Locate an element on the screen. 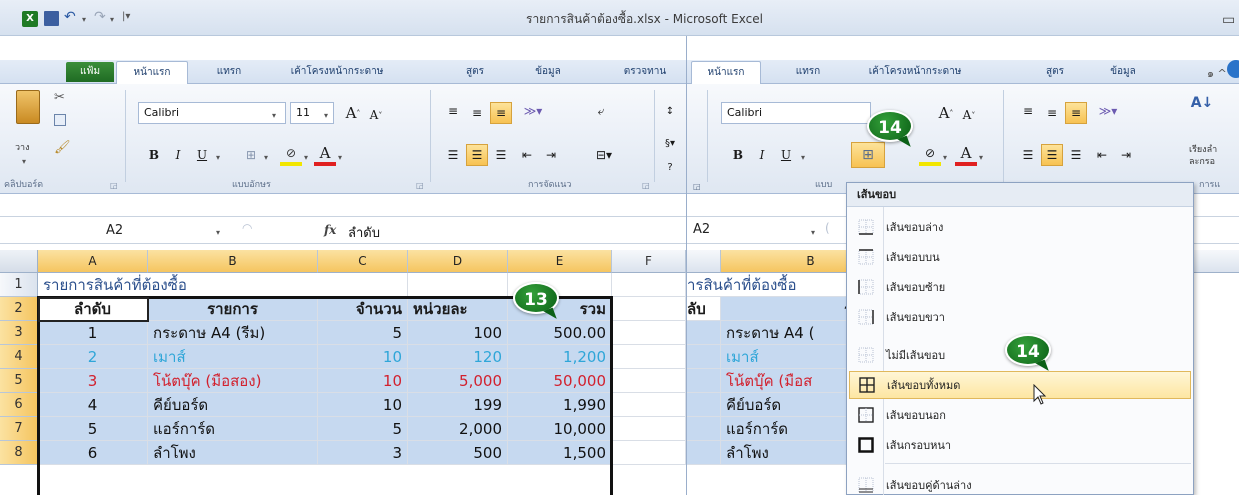  merge-center-icon: ⊟▾ is located at coordinates (604, 155).